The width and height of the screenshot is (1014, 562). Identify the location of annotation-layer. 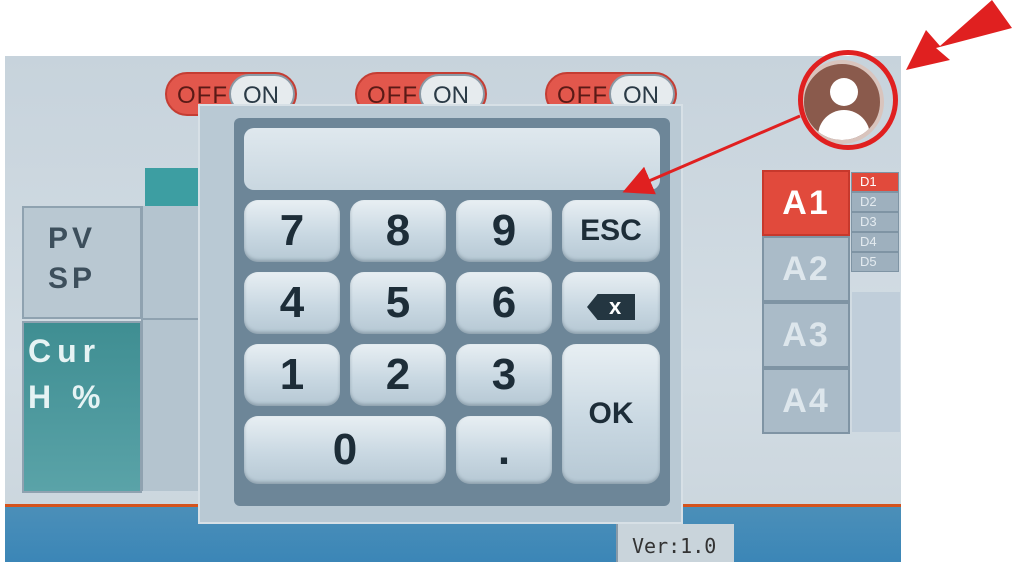
(817, 97).